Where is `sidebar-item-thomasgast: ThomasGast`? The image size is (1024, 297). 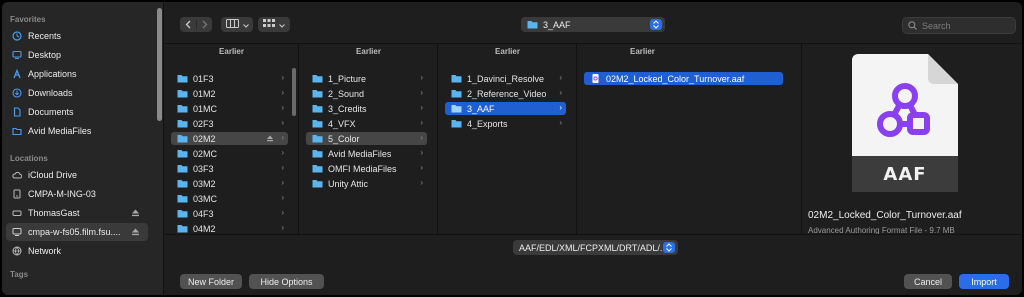
sidebar-item-thomasgast: ThomasGast is located at coordinates (77, 213).